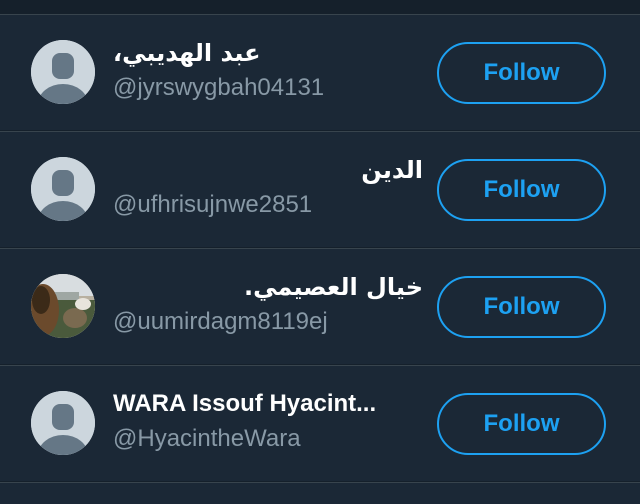  Describe the element at coordinates (212, 205) in the screenshot. I see `user-handle: @ufhrisujnwe2851` at that location.